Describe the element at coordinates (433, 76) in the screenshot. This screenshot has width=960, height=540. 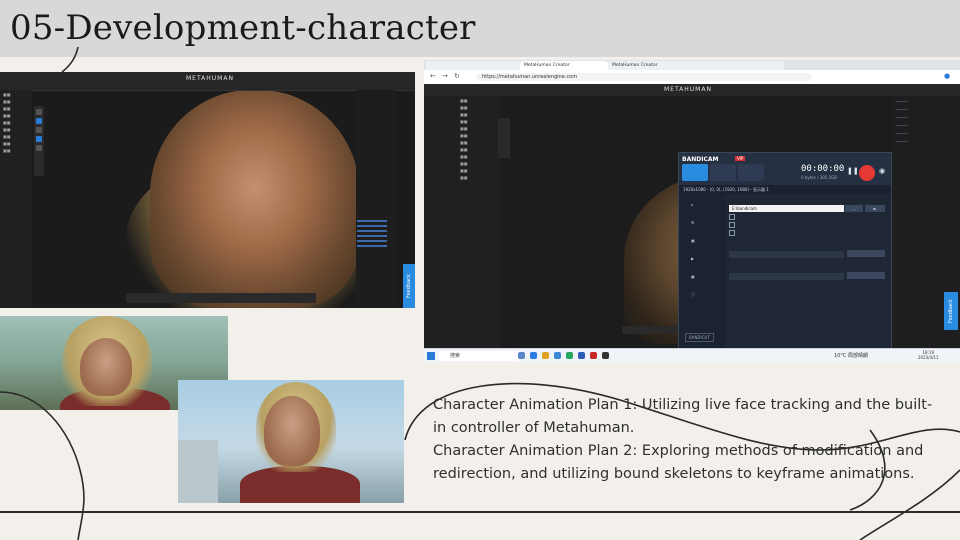
I see `back-icon: ←` at that location.